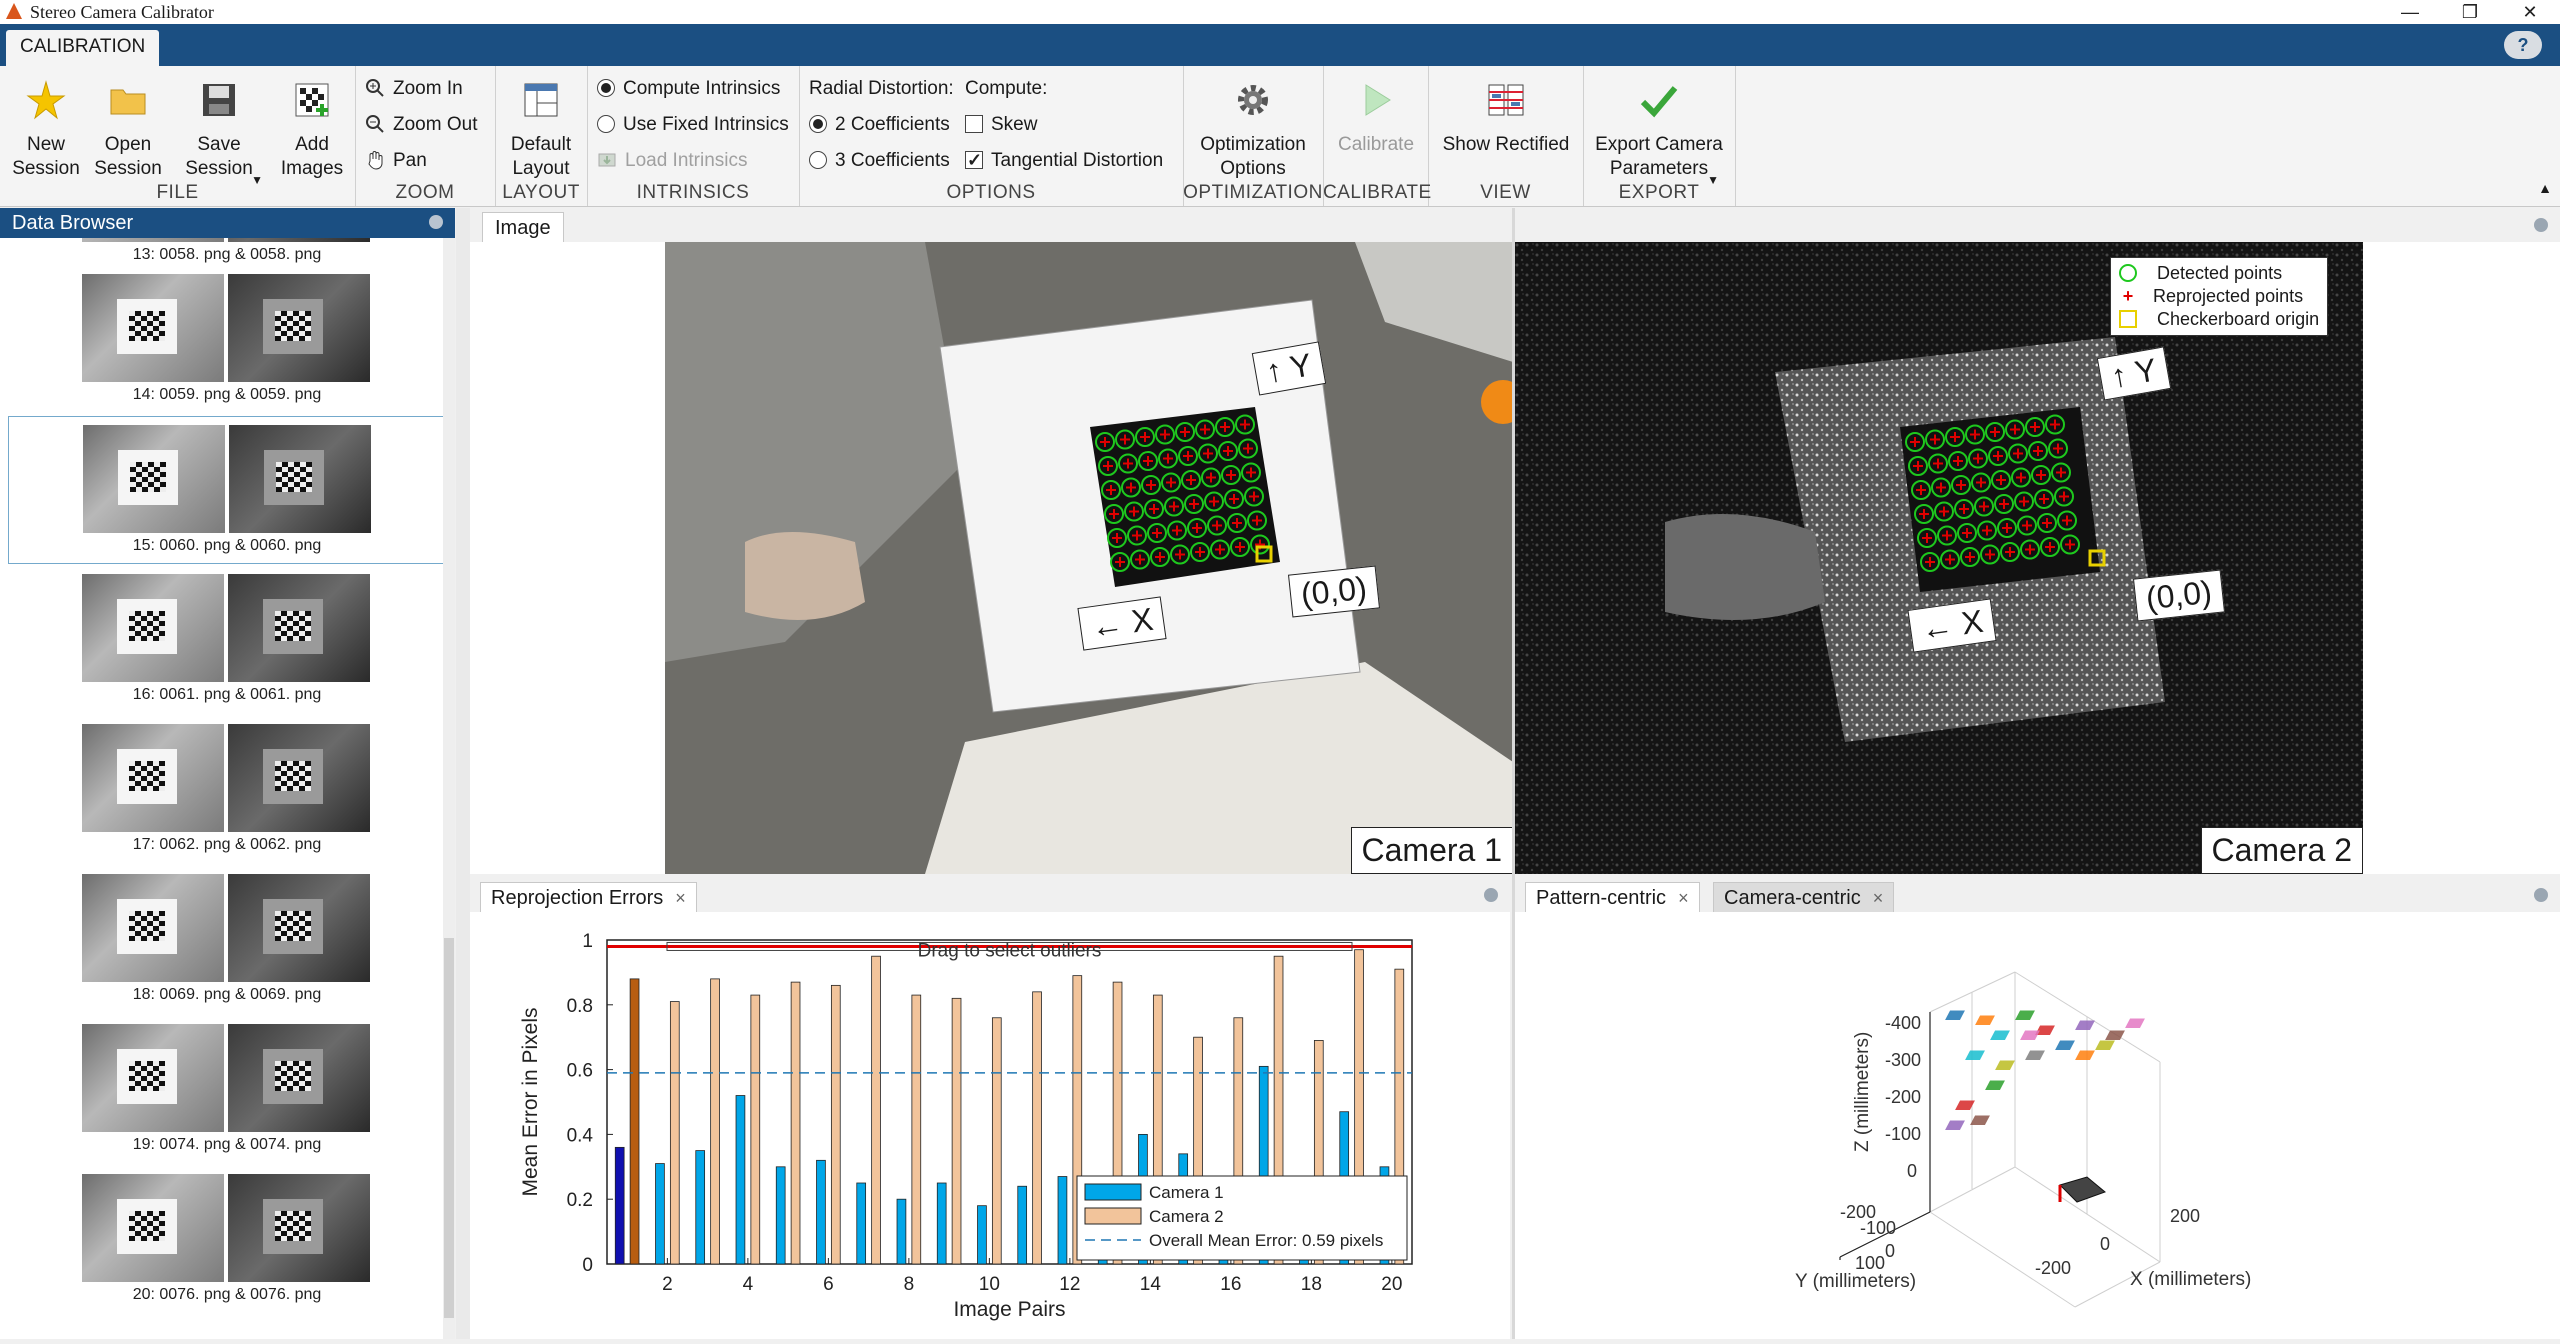 The height and width of the screenshot is (1344, 2560). I want to click on restore-icon: ❐, so click(2470, 12).